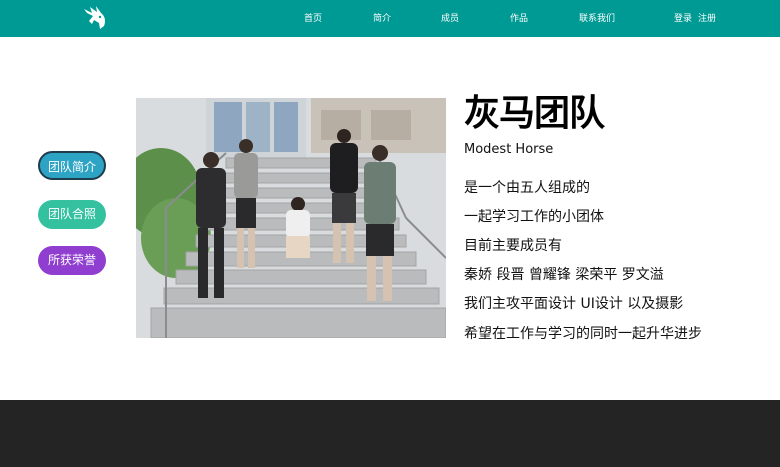 The image size is (780, 467). Describe the element at coordinates (382, 19) in the screenshot. I see `nav-intro: 简介` at that location.